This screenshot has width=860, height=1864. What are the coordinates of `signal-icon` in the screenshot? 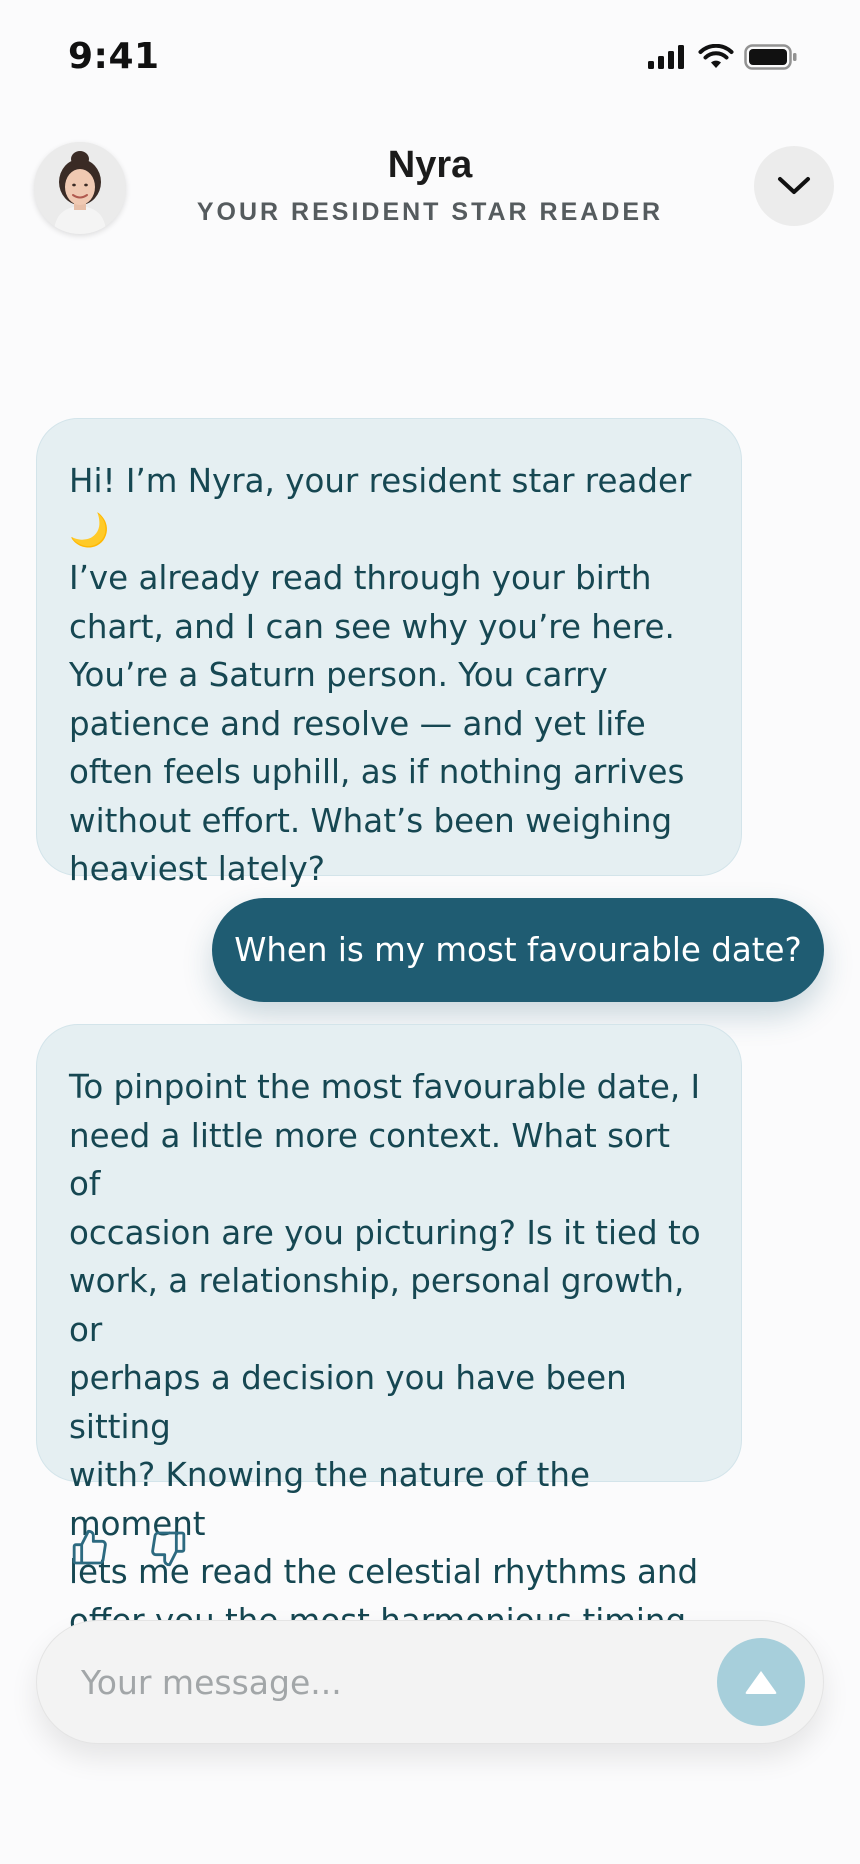 It's located at (668, 59).